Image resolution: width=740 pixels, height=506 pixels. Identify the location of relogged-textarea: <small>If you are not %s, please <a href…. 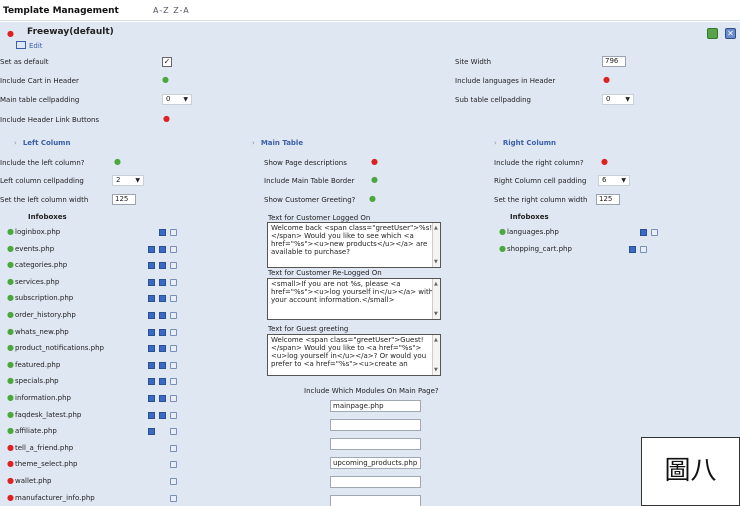
(354, 299).